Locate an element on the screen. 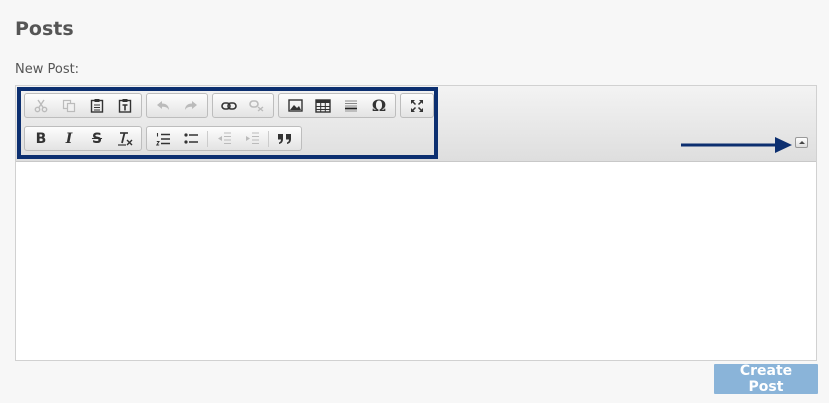  collapse-toolbar-button is located at coordinates (801, 142).